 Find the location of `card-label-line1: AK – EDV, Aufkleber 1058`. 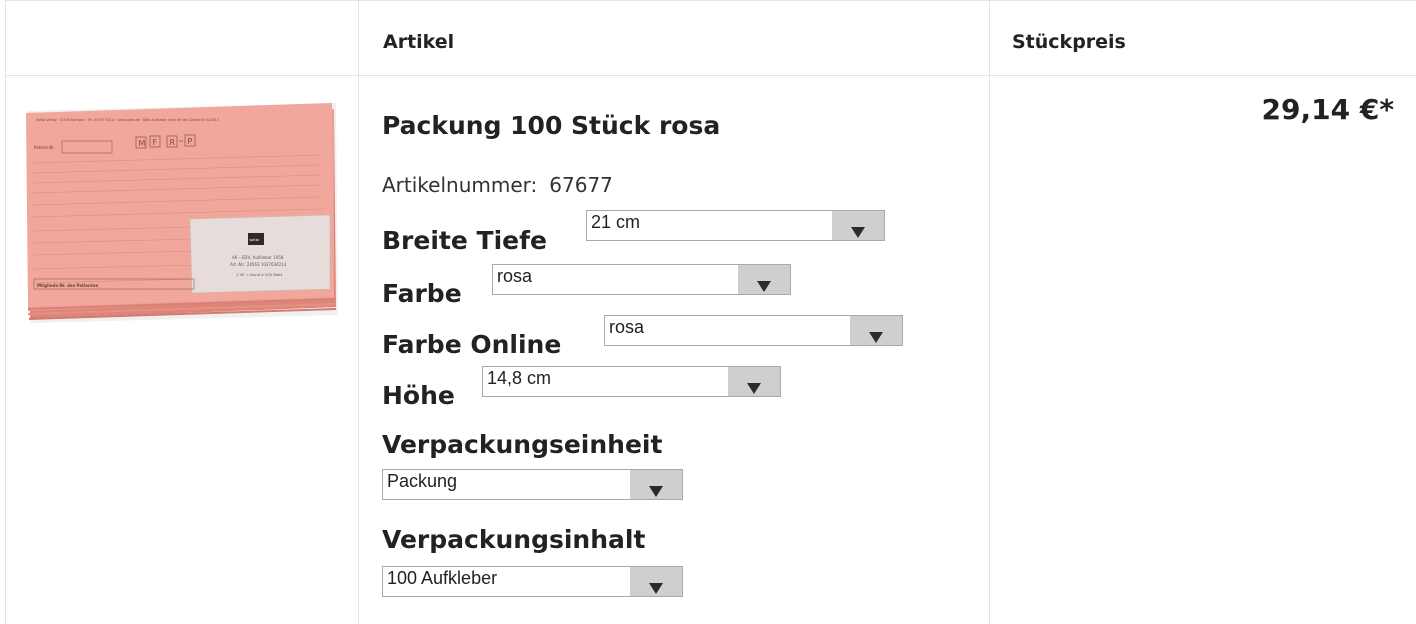

card-label-line1: AK – EDV, Aufkleber 1058 is located at coordinates (258, 257).